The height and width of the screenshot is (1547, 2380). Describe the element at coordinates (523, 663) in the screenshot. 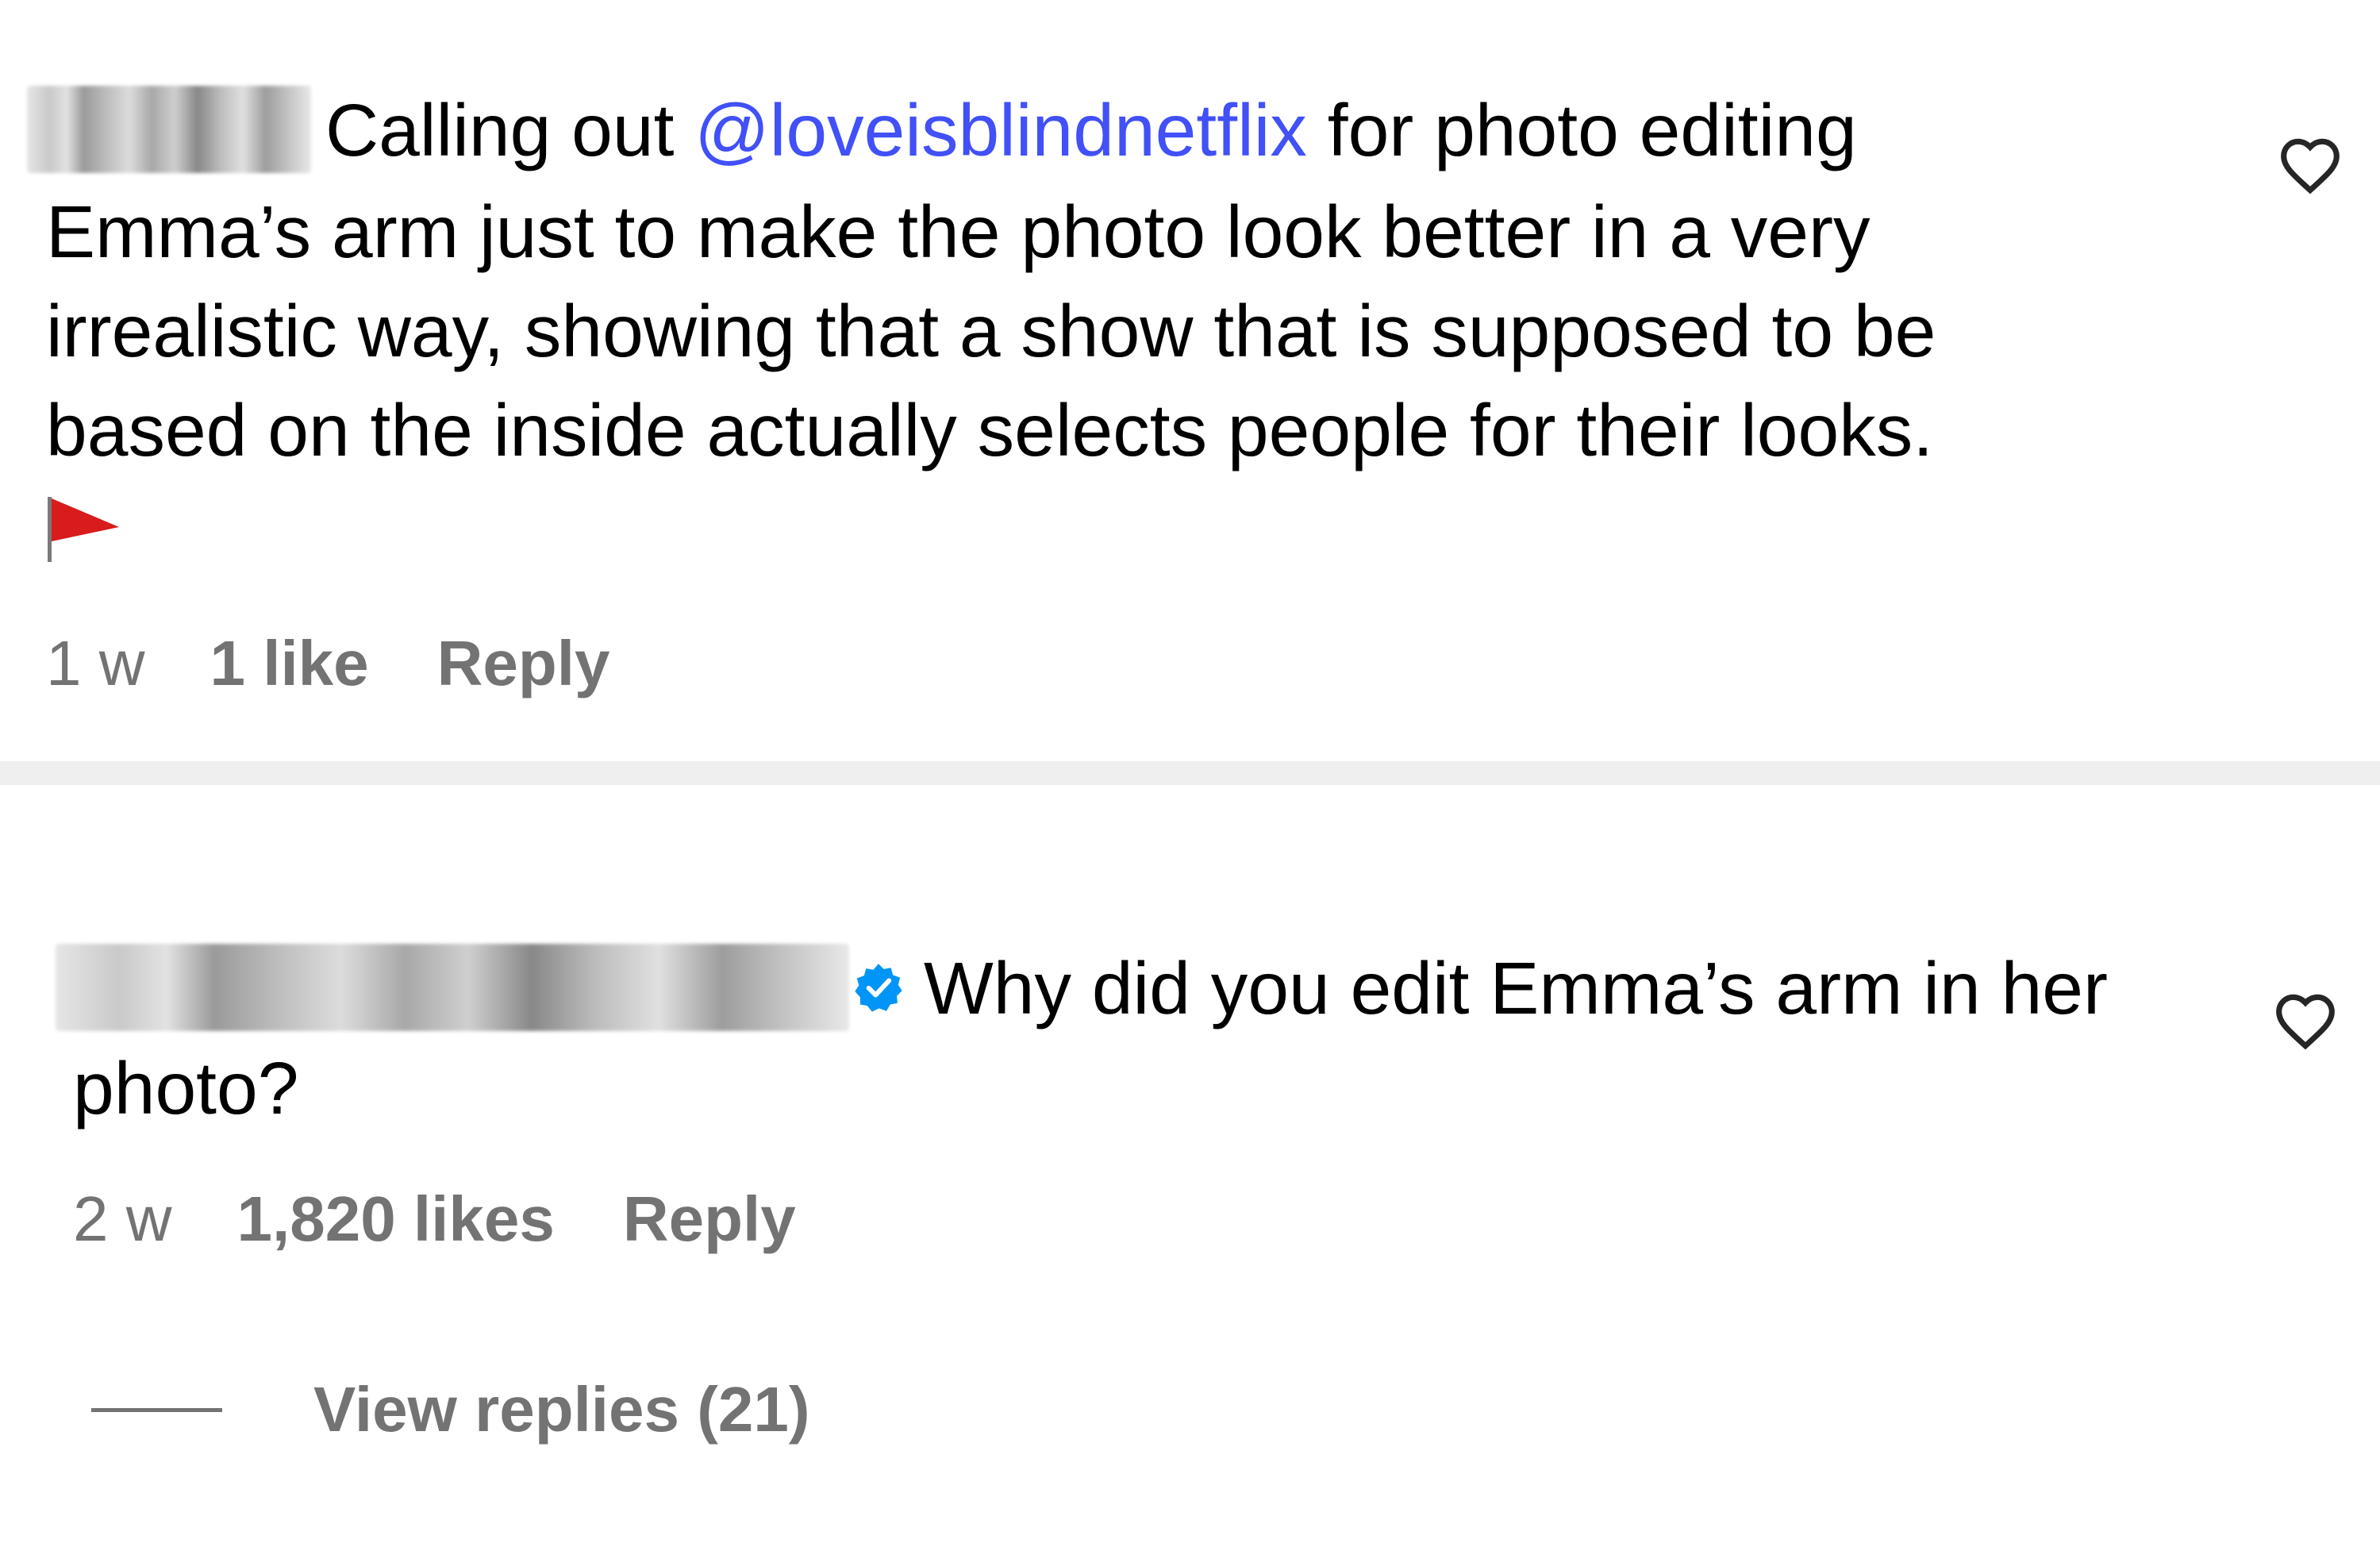

I see `comment-1-reply-button: Reply` at that location.